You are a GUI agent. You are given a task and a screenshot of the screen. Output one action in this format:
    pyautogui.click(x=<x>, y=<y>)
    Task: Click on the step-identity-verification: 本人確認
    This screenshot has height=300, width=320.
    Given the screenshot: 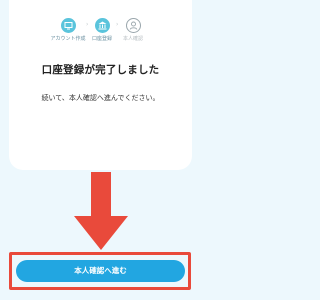 What is the action you would take?
    pyautogui.click(x=133, y=30)
    